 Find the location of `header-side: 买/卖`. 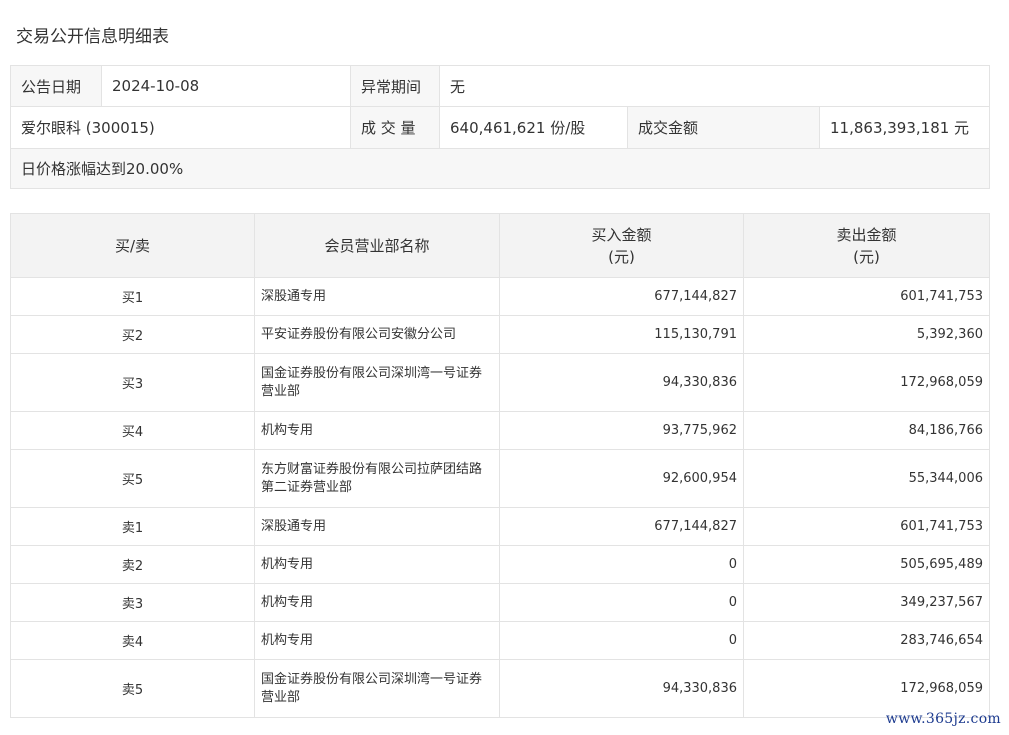

header-side: 买/卖 is located at coordinates (132, 245).